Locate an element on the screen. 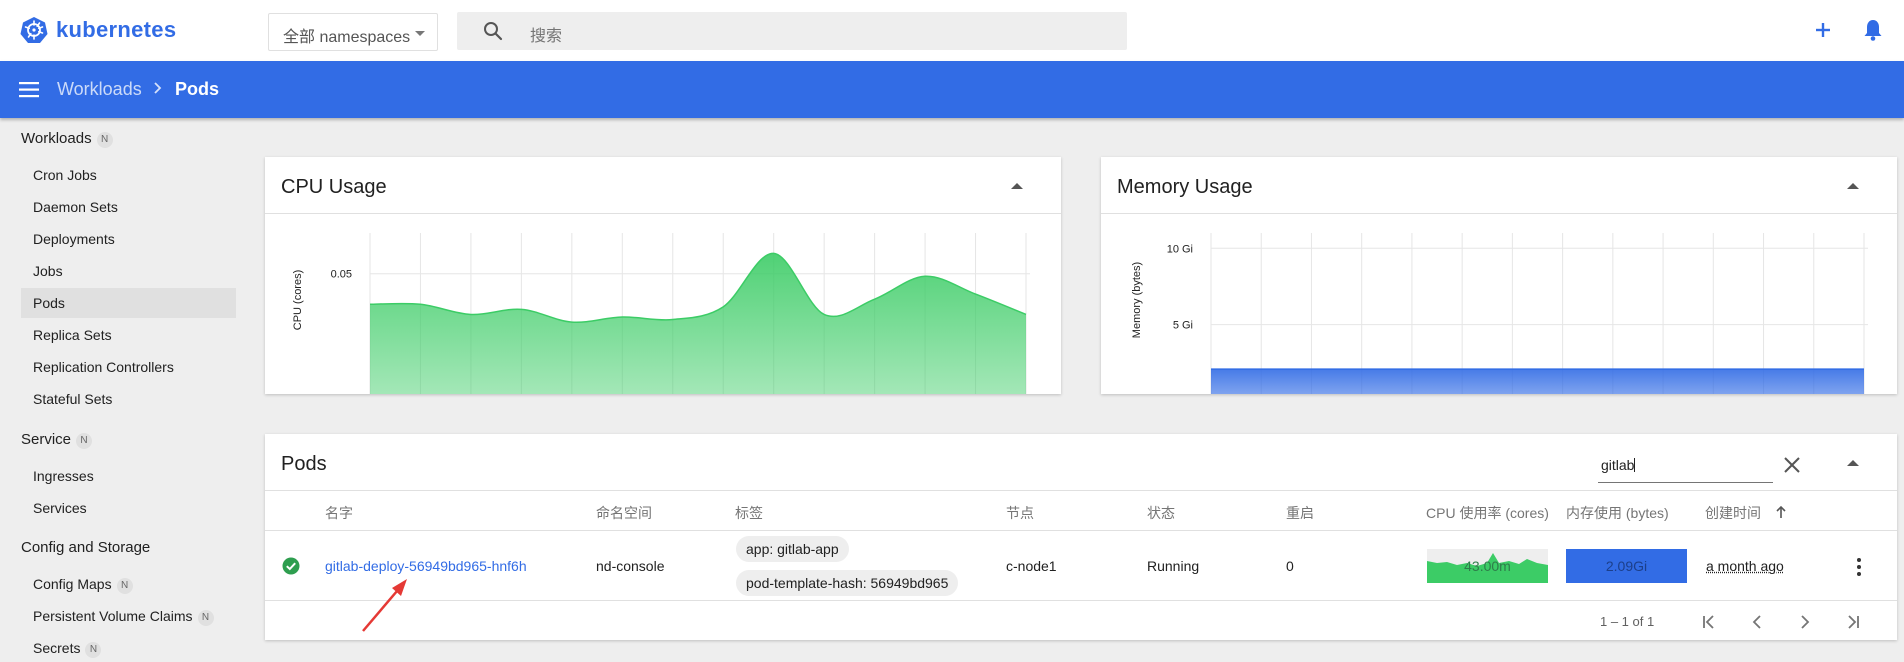 This screenshot has height=662, width=1904. sidebar-section-title: Service is located at coordinates (46, 439).